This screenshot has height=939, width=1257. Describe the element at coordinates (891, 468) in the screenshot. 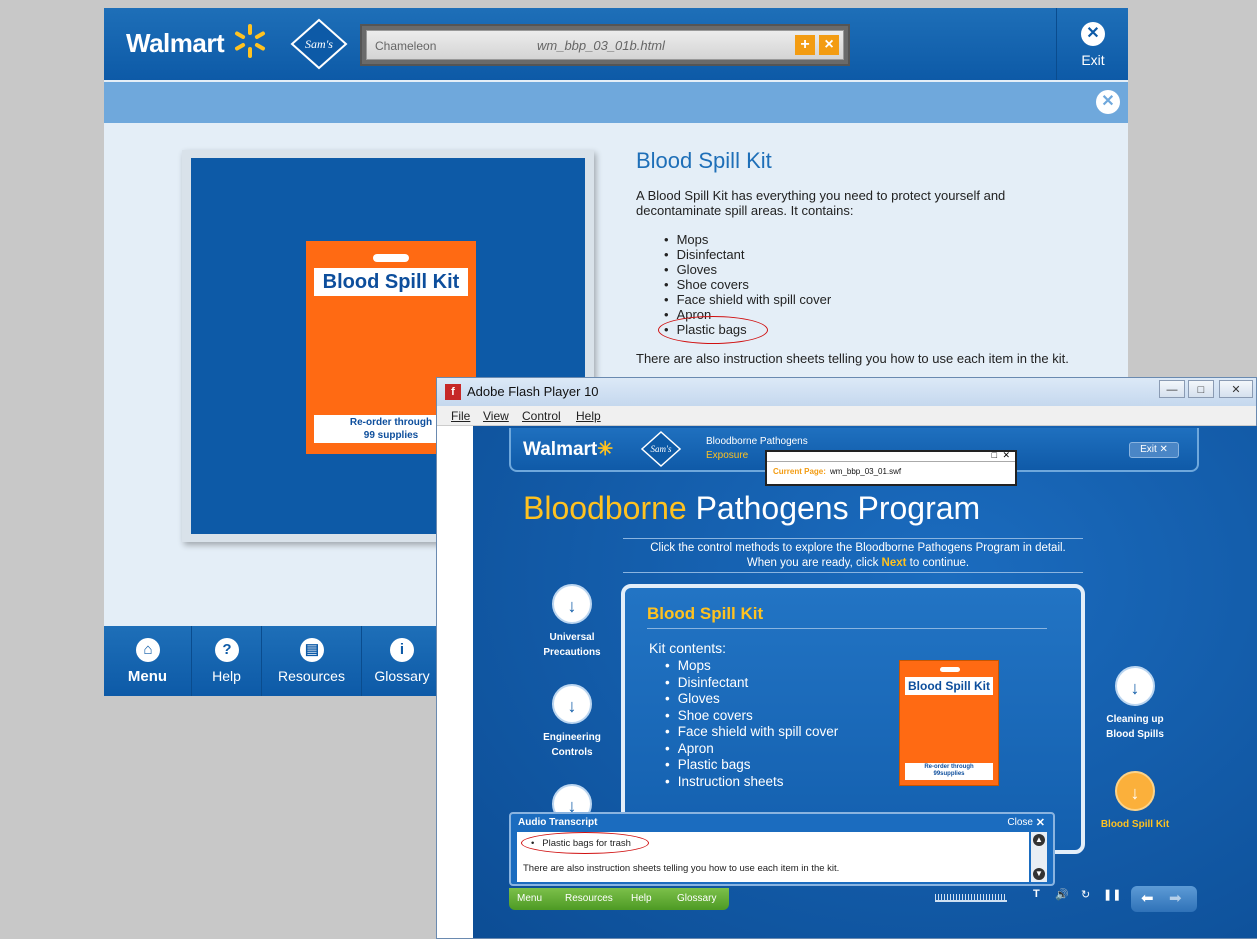

I see `current-page-popup: □ ✕ Current Page: wm_bbp_03_01.swf` at that location.